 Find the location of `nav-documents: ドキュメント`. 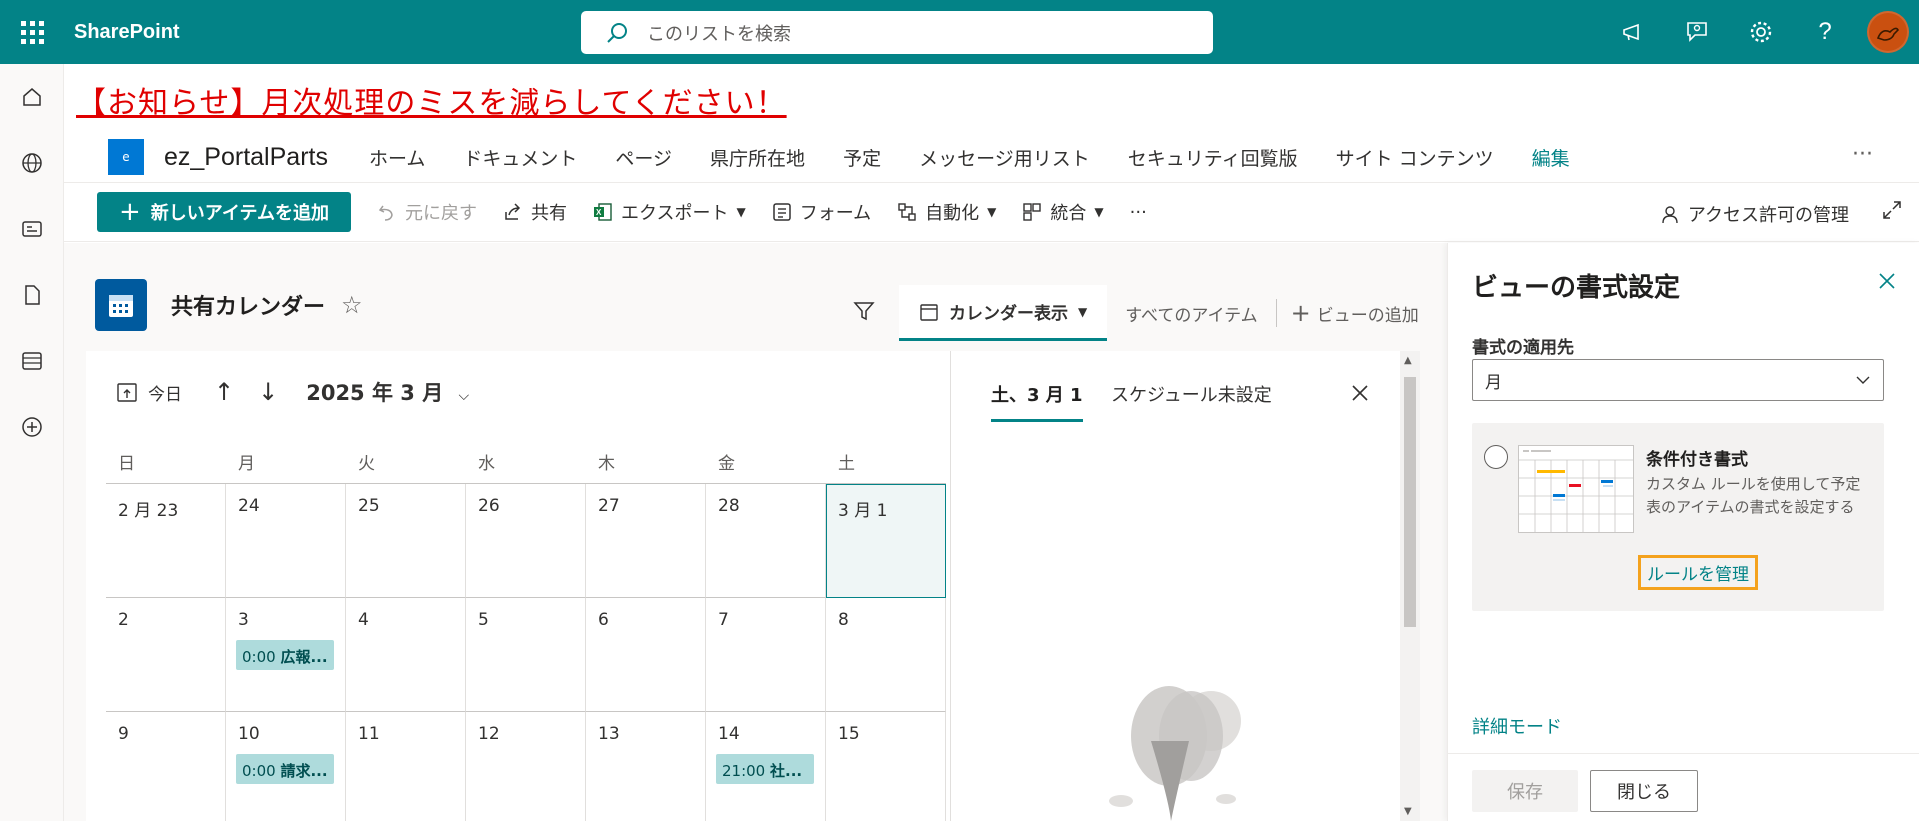

nav-documents: ドキュメント is located at coordinates (520, 157).